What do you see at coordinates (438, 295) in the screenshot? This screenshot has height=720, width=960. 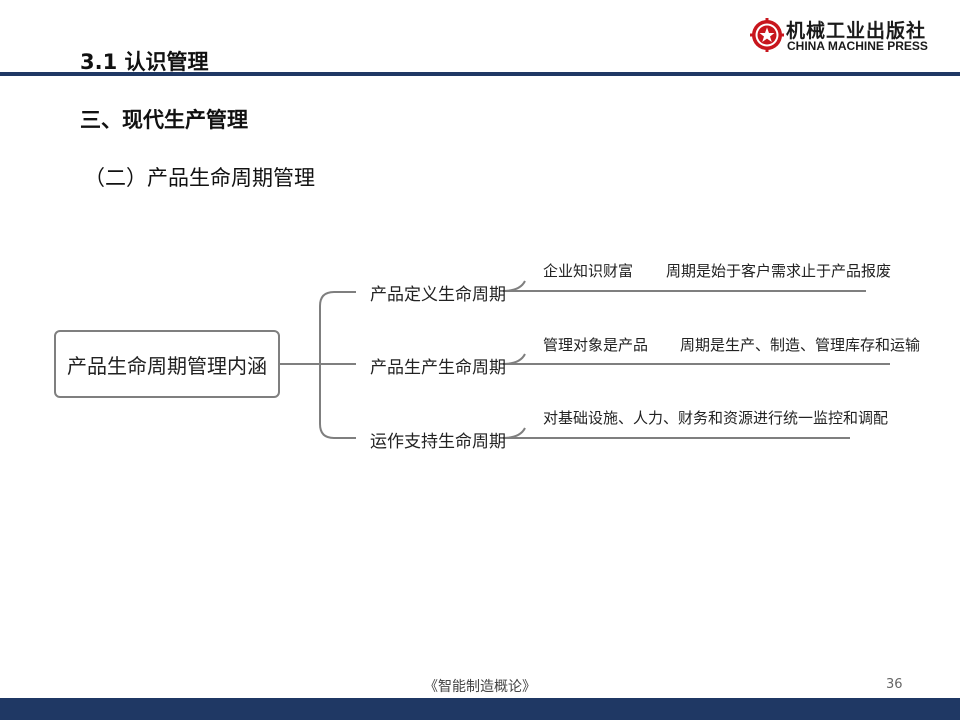 I see `branch-node-definition: 产品定义生命周期` at bounding box center [438, 295].